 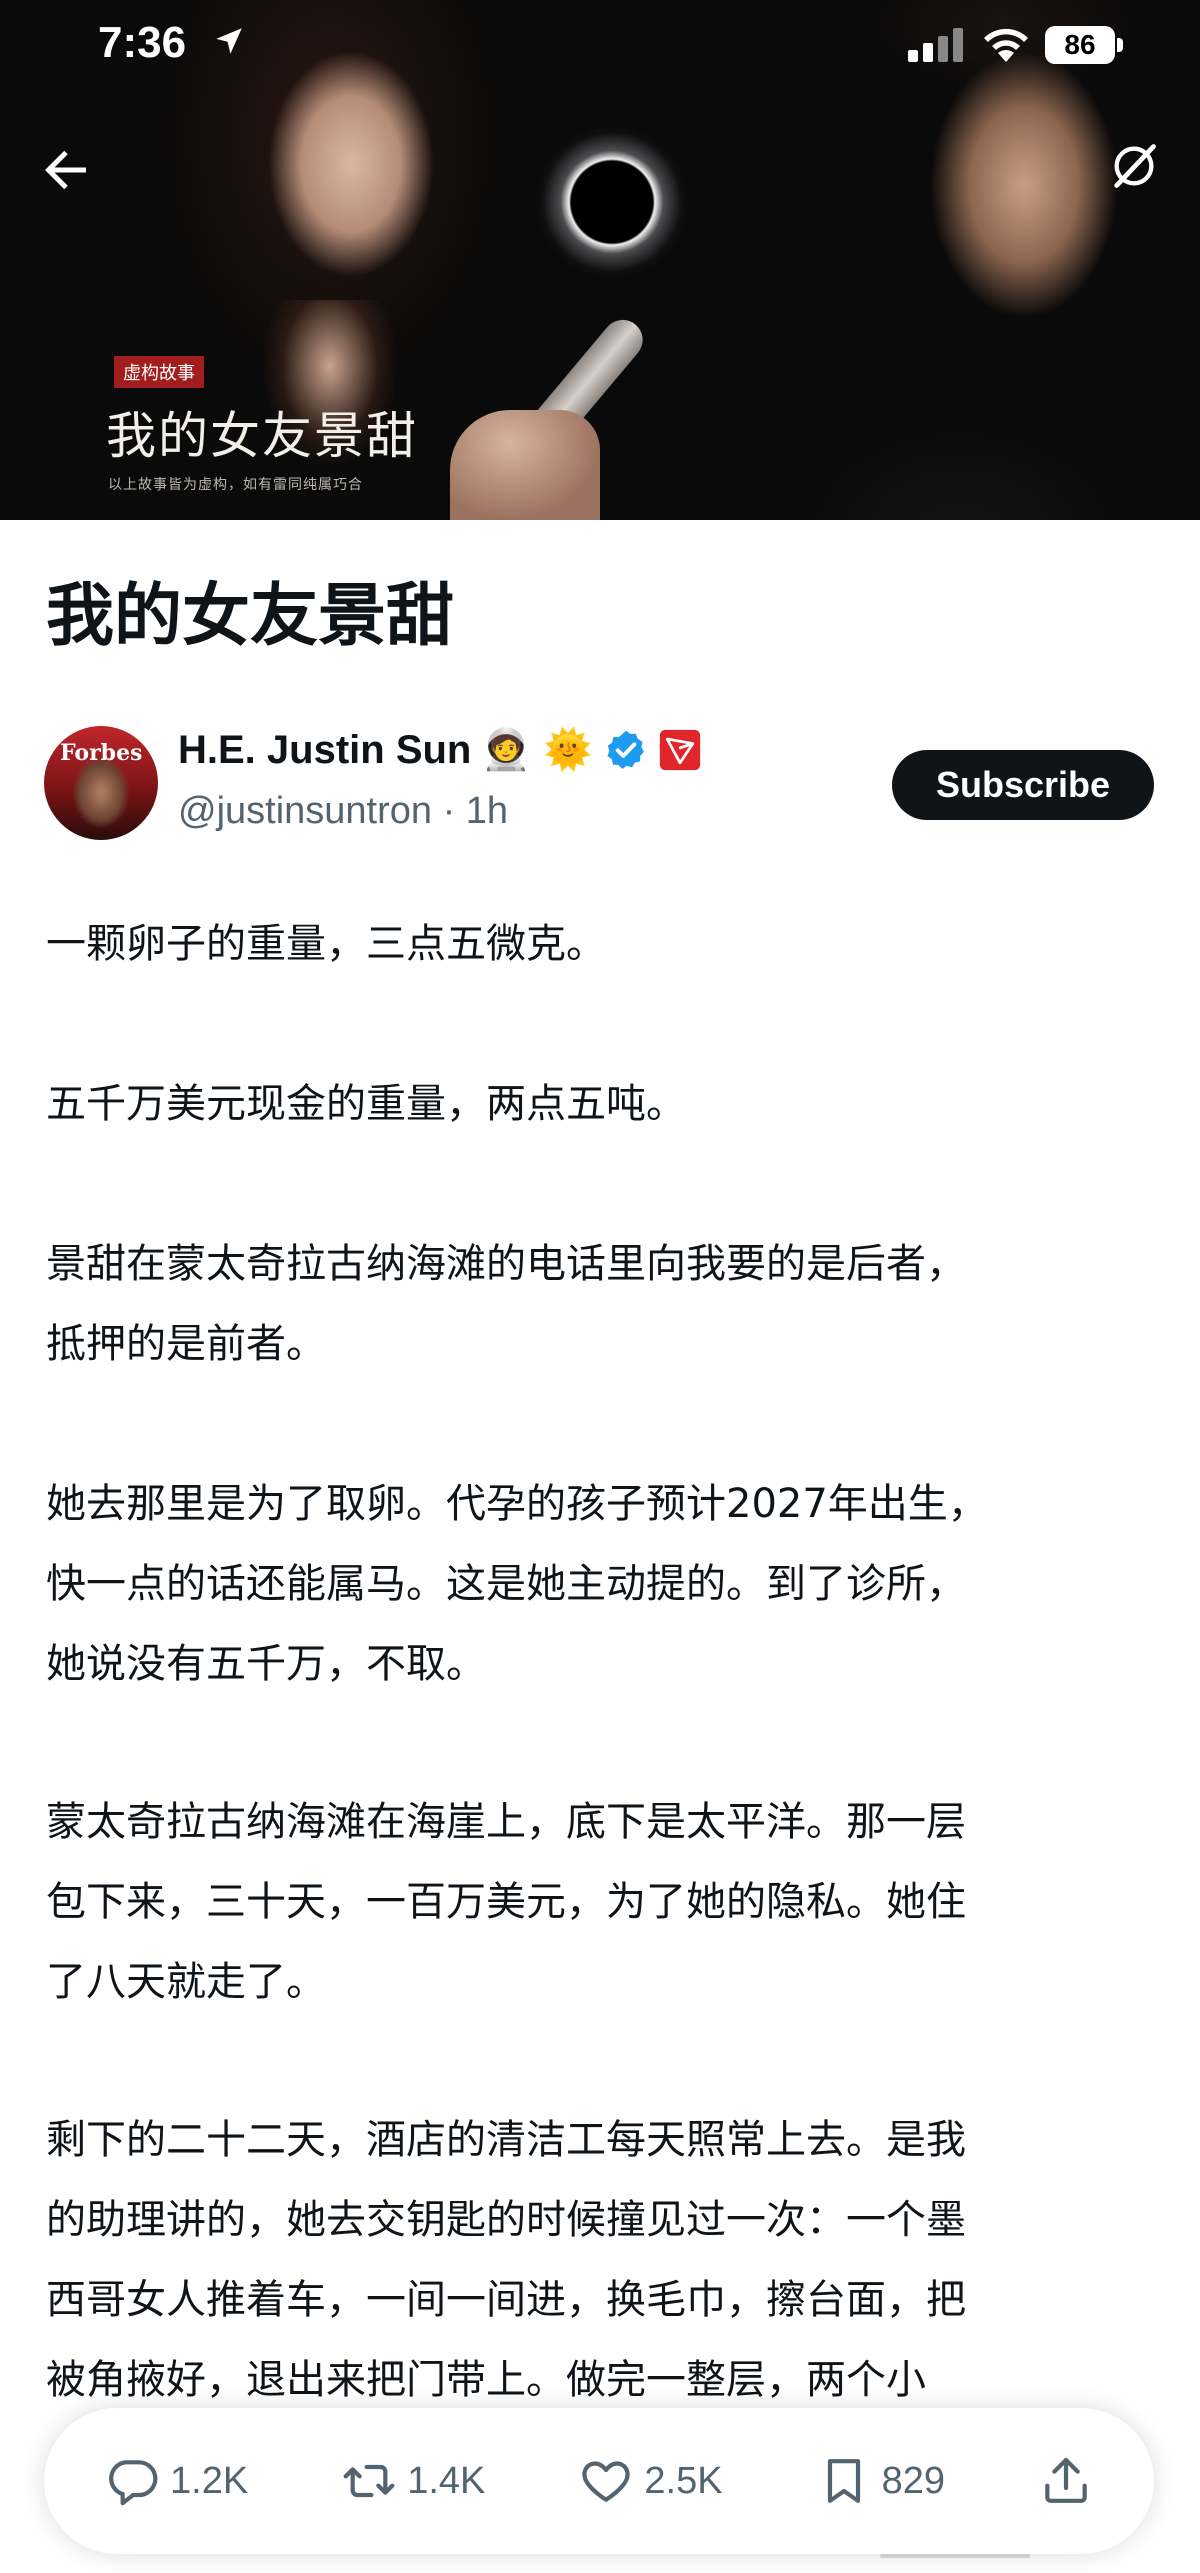 I want to click on post-action-bar: 1.2K 1.4K 2.5K 829, so click(x=599, y=2481).